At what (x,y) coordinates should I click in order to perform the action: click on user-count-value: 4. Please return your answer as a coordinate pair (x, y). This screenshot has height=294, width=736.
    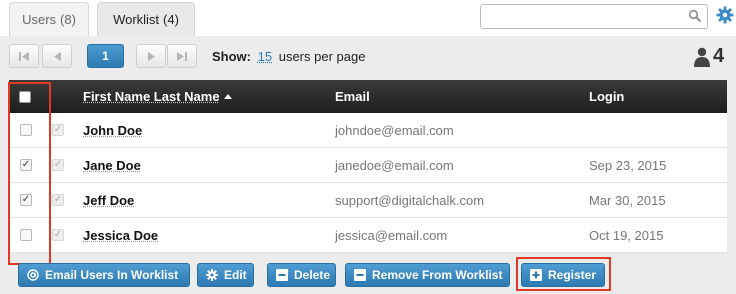
    Looking at the image, I should click on (719, 56).